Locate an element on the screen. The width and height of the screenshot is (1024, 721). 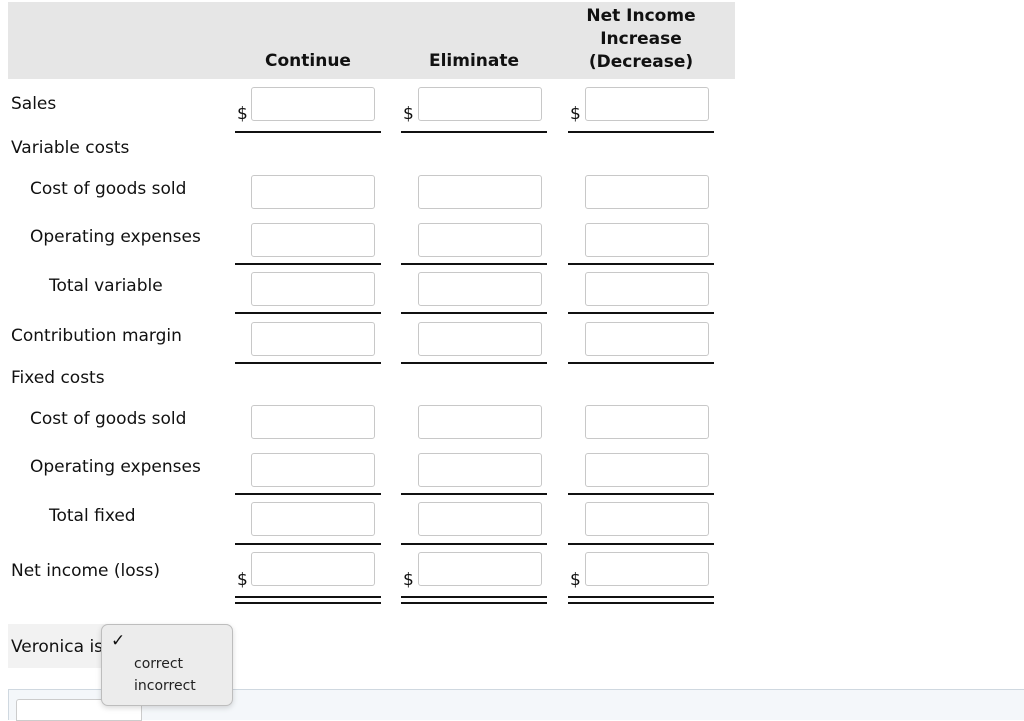
fix-opex-net-input is located at coordinates (647, 470).